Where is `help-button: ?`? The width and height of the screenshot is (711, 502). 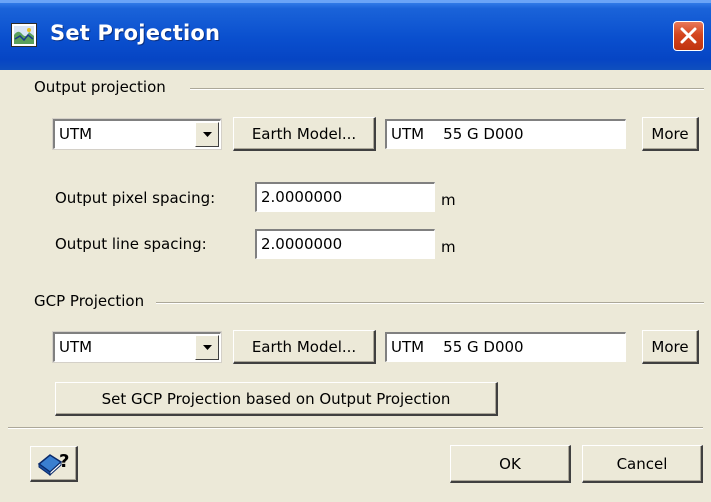
help-button: ? is located at coordinates (54, 464).